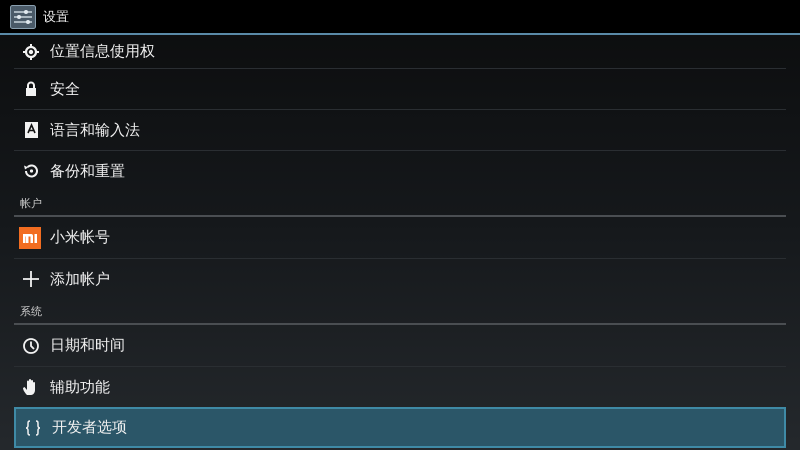 The image size is (800, 450). I want to click on section-header: 帐户, so click(400, 204).